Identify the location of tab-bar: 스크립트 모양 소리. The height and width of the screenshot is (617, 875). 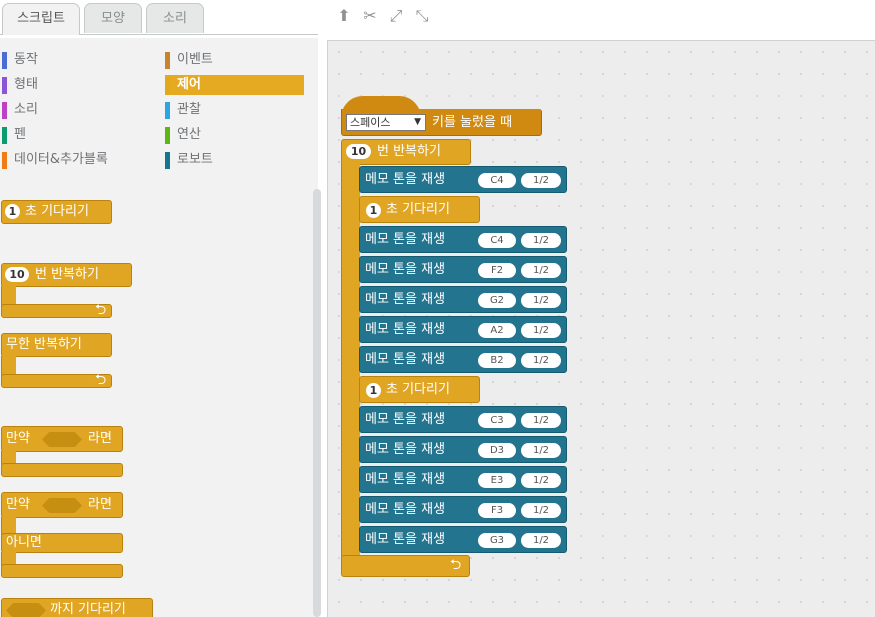
(159, 17).